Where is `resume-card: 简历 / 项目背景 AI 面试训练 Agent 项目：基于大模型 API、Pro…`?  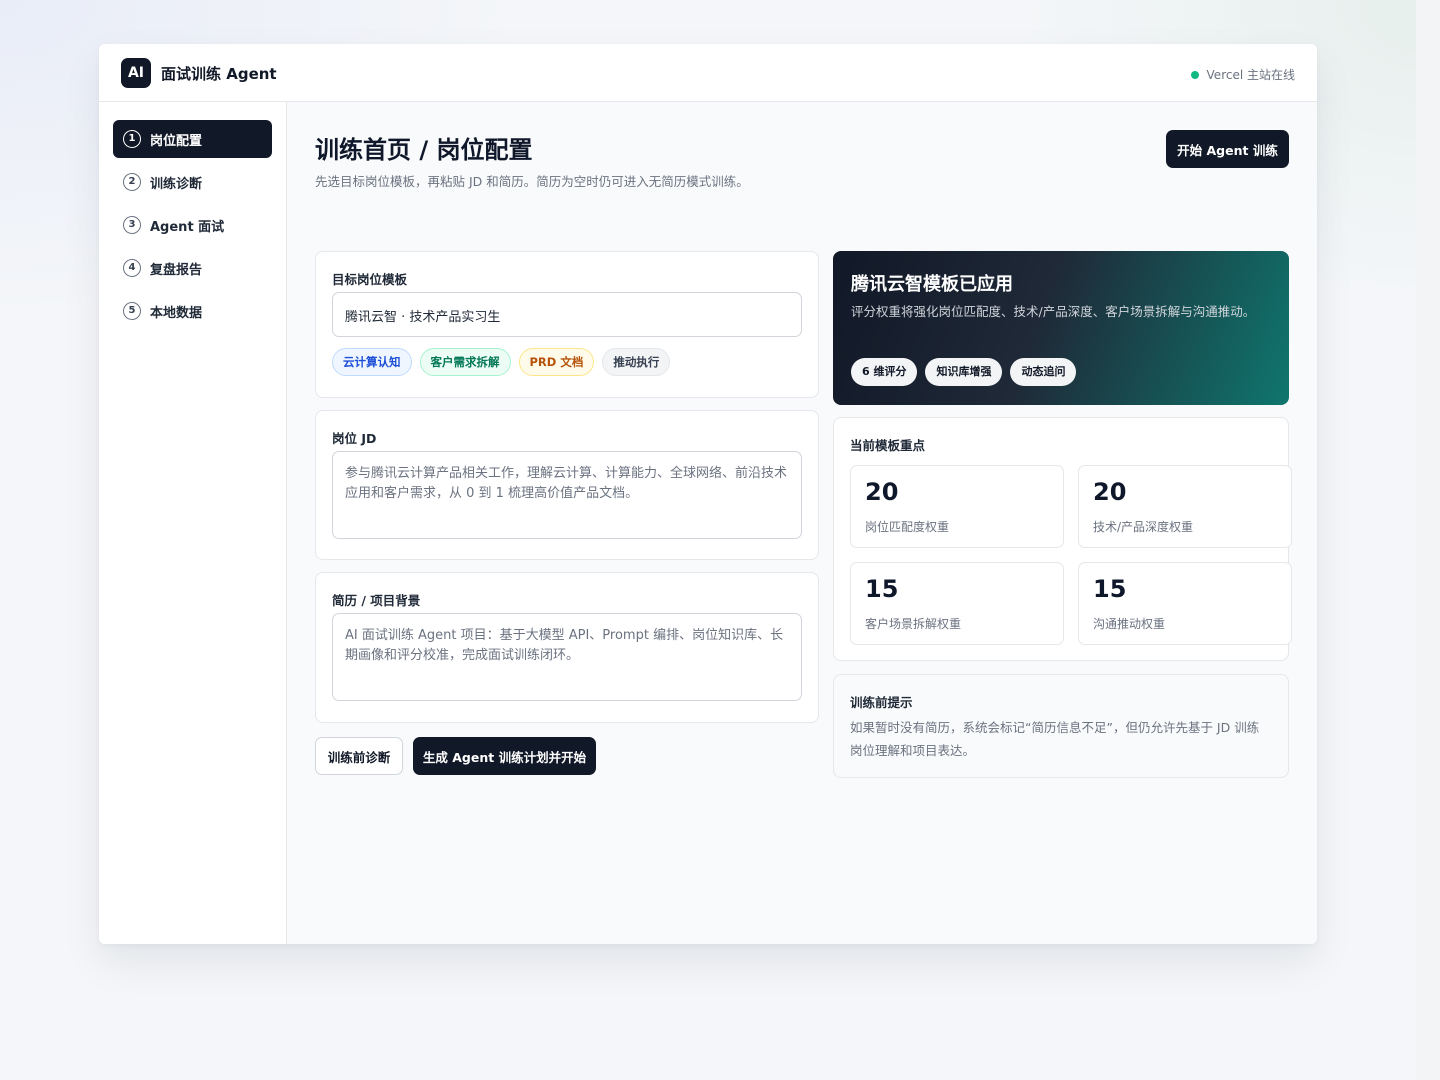 resume-card: 简历 / 项目背景 AI 面试训练 Agent 项目：基于大模型 API、Pro… is located at coordinates (567, 647).